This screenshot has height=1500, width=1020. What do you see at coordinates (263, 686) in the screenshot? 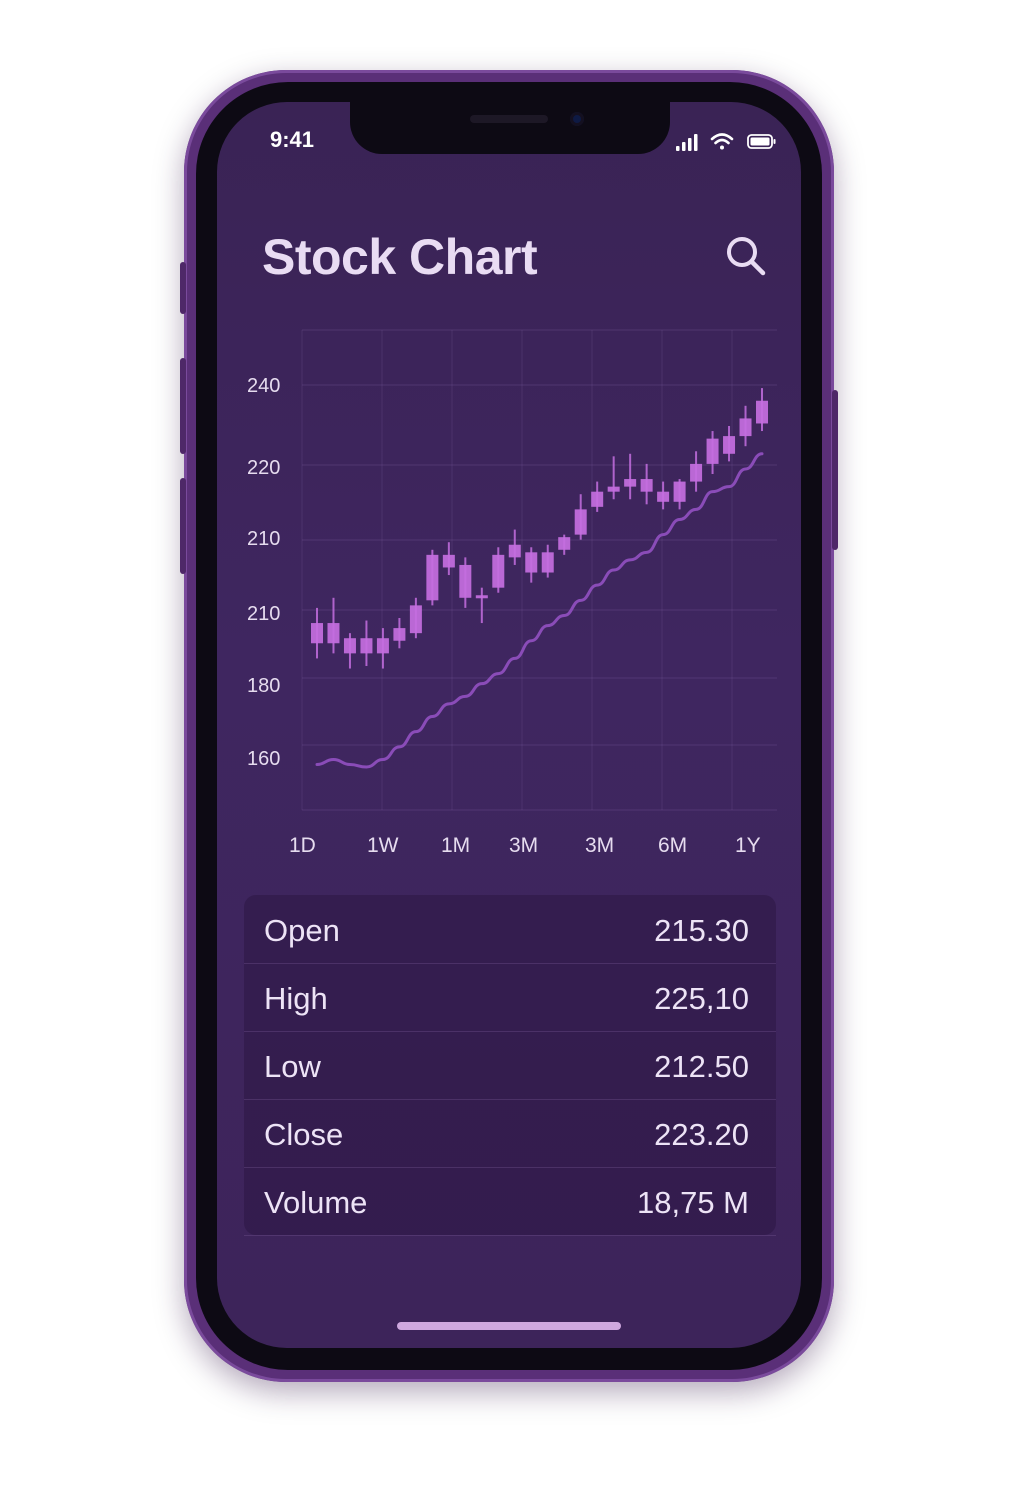
I see `y-tick-label: 180` at bounding box center [263, 686].